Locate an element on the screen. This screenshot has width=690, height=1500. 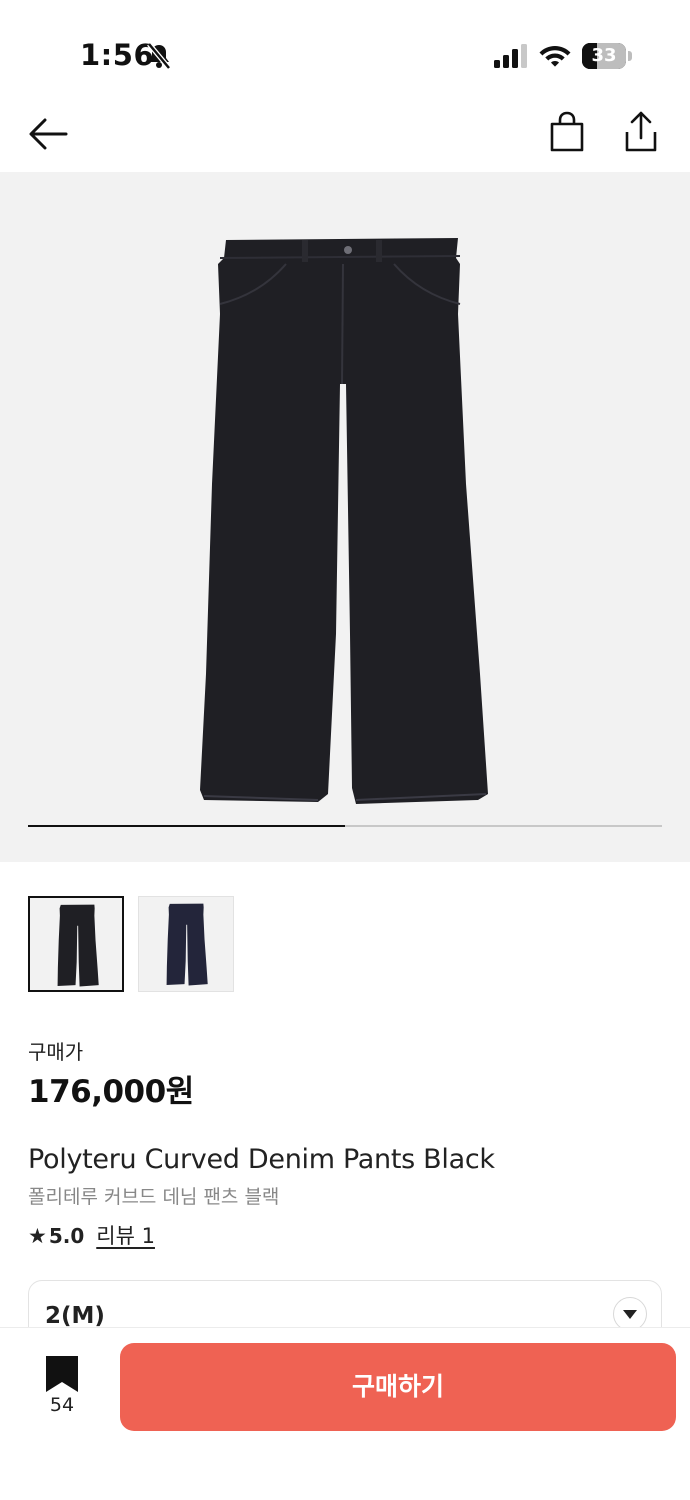
bookmark-count: 54 is located at coordinates (62, 1405).